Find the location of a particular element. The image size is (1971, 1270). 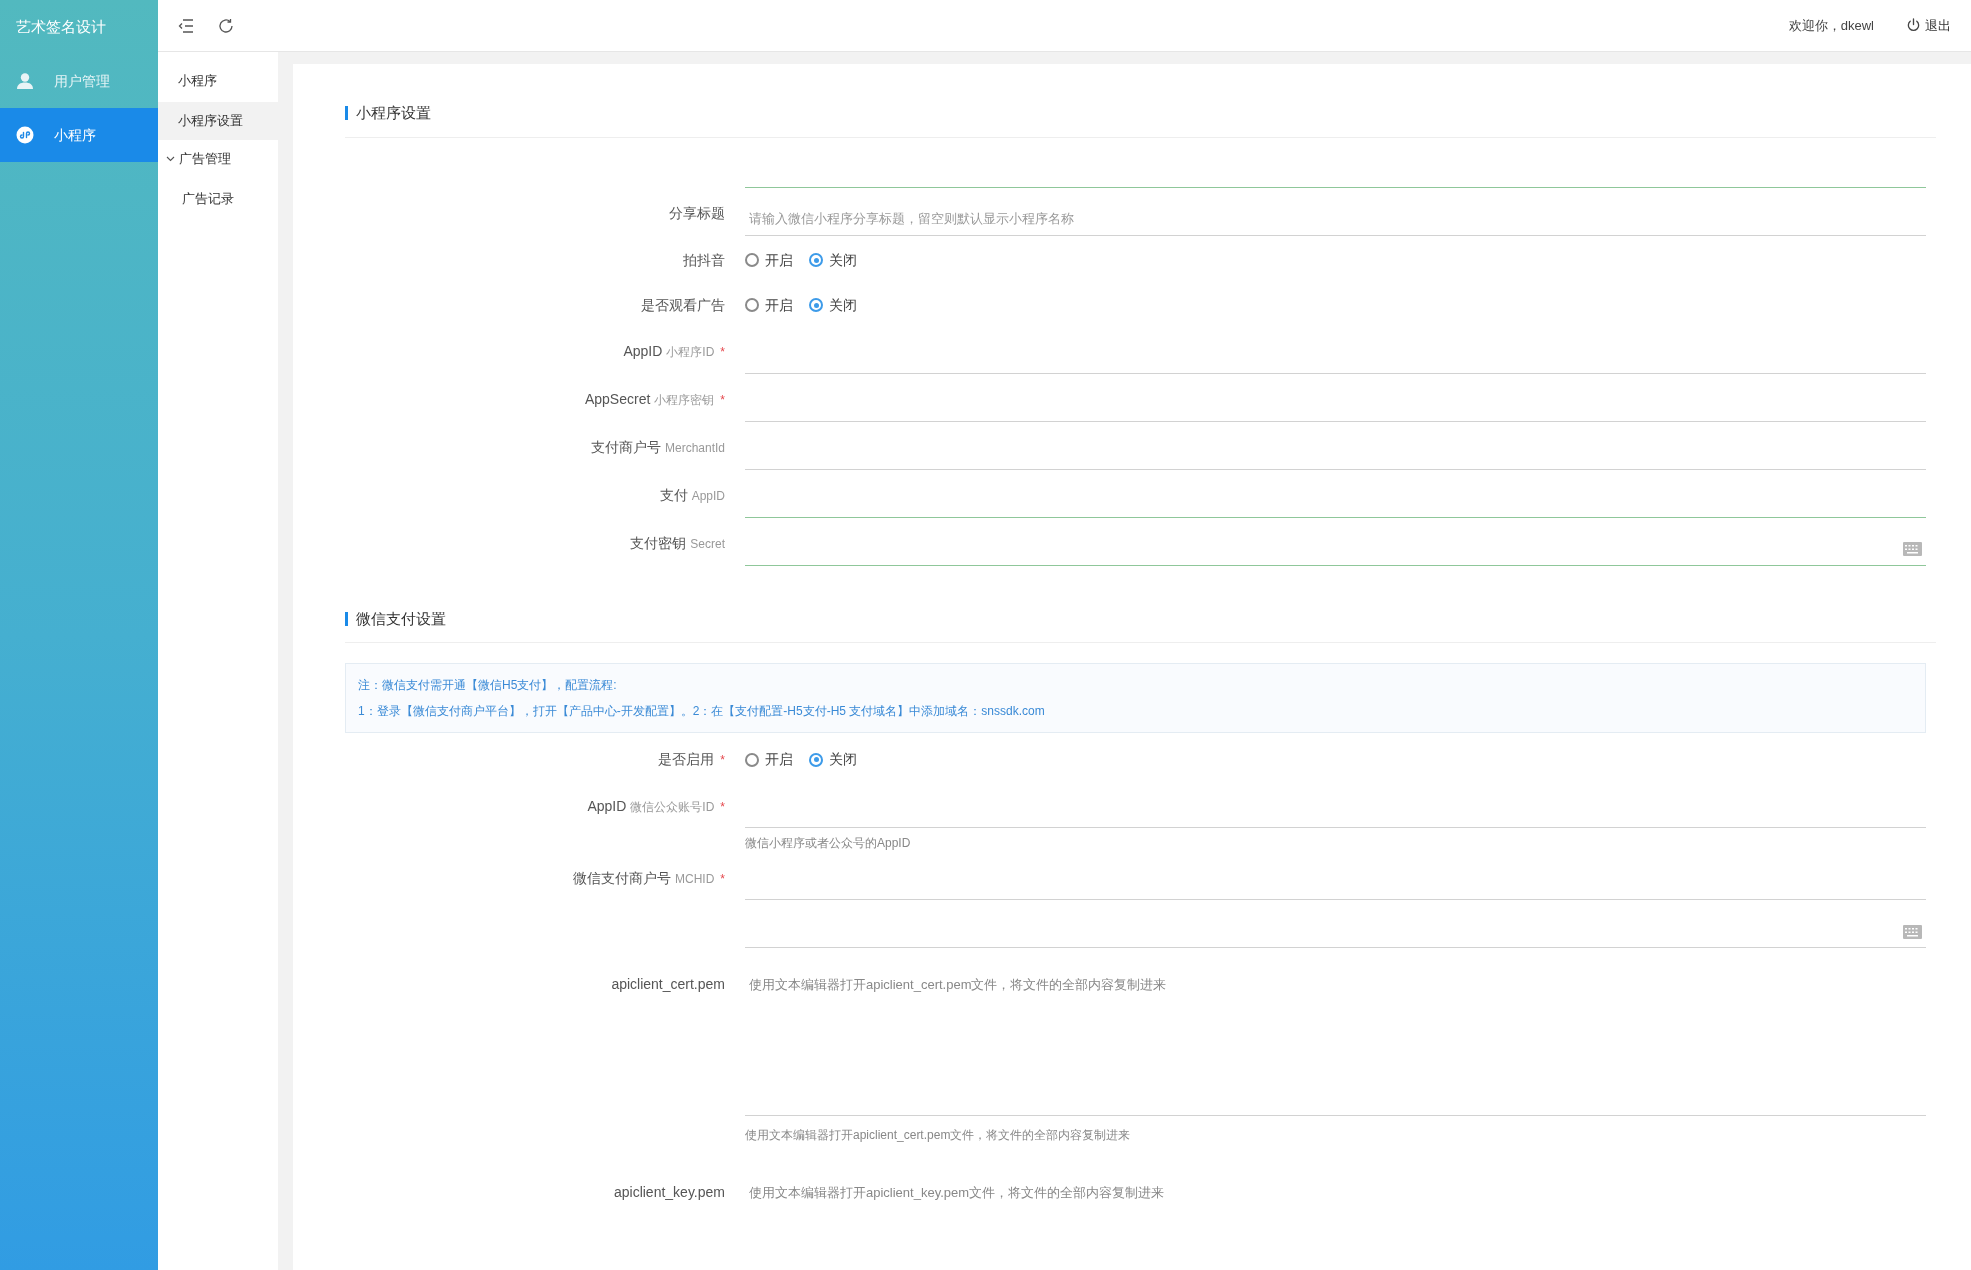

section-title: 微信支付设置 is located at coordinates (401, 618).